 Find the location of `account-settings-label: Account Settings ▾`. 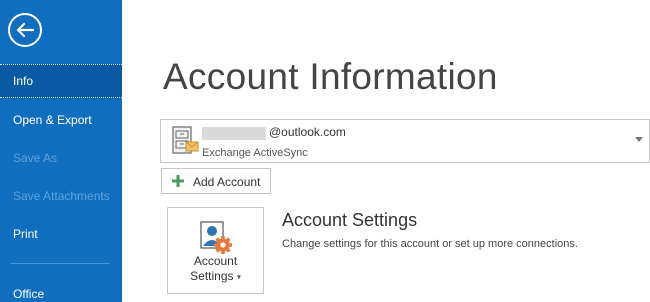

account-settings-label: Account Settings ▾ is located at coordinates (215, 269).